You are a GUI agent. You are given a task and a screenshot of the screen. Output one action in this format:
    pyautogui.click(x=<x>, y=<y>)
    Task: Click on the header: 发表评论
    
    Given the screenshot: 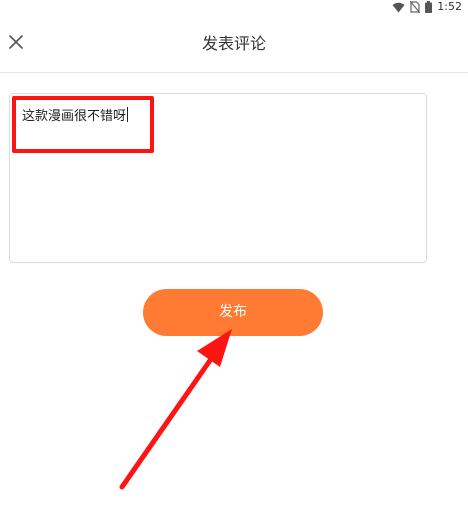 What is the action you would take?
    pyautogui.click(x=234, y=43)
    